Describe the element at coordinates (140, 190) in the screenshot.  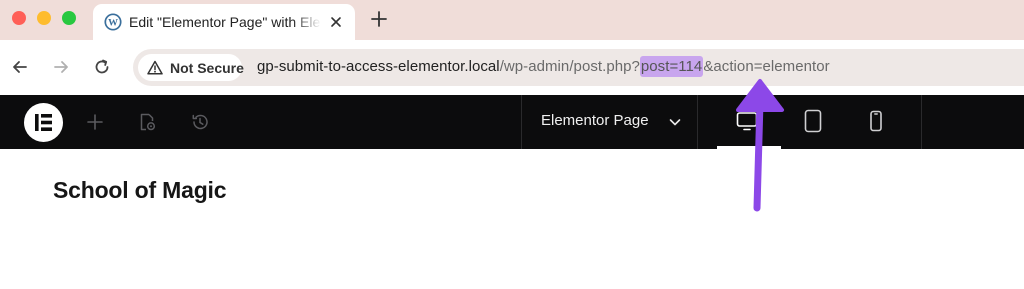
I see `page-heading: School of Magic` at that location.